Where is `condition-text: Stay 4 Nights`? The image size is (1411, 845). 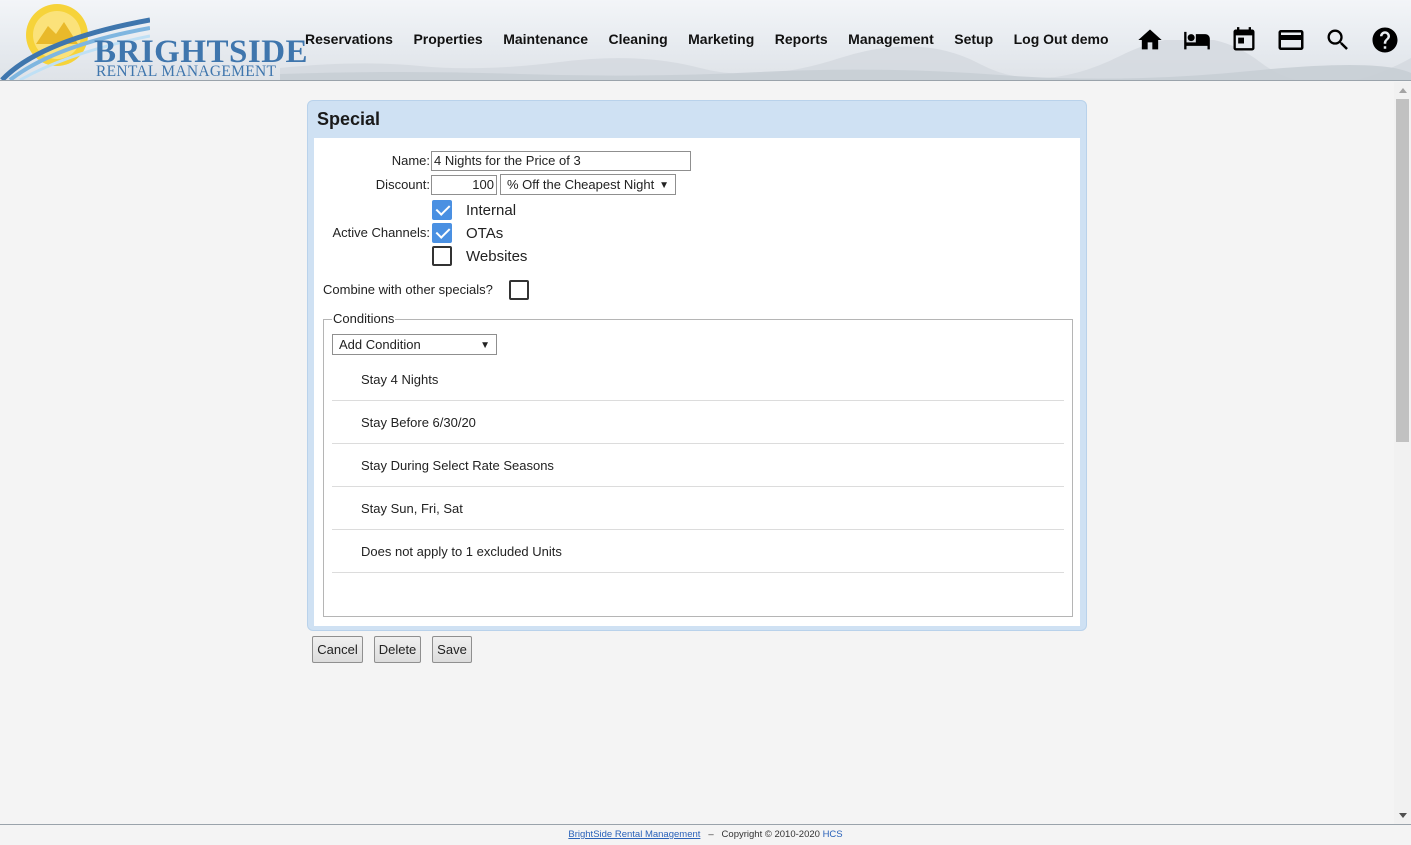 condition-text: Stay 4 Nights is located at coordinates (400, 379).